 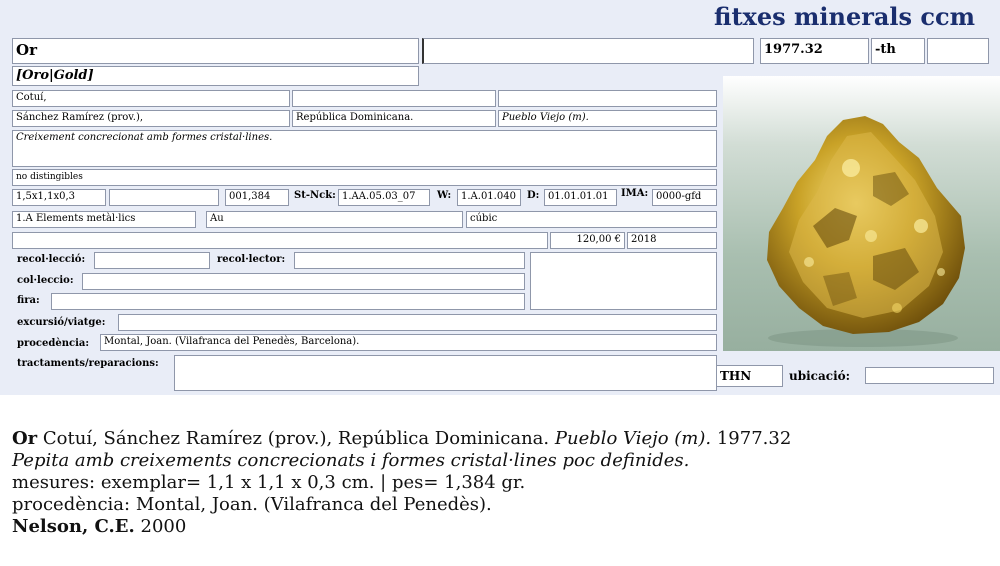 What do you see at coordinates (820, 376) in the screenshot?
I see `ubicacio-label: ubicació:` at bounding box center [820, 376].